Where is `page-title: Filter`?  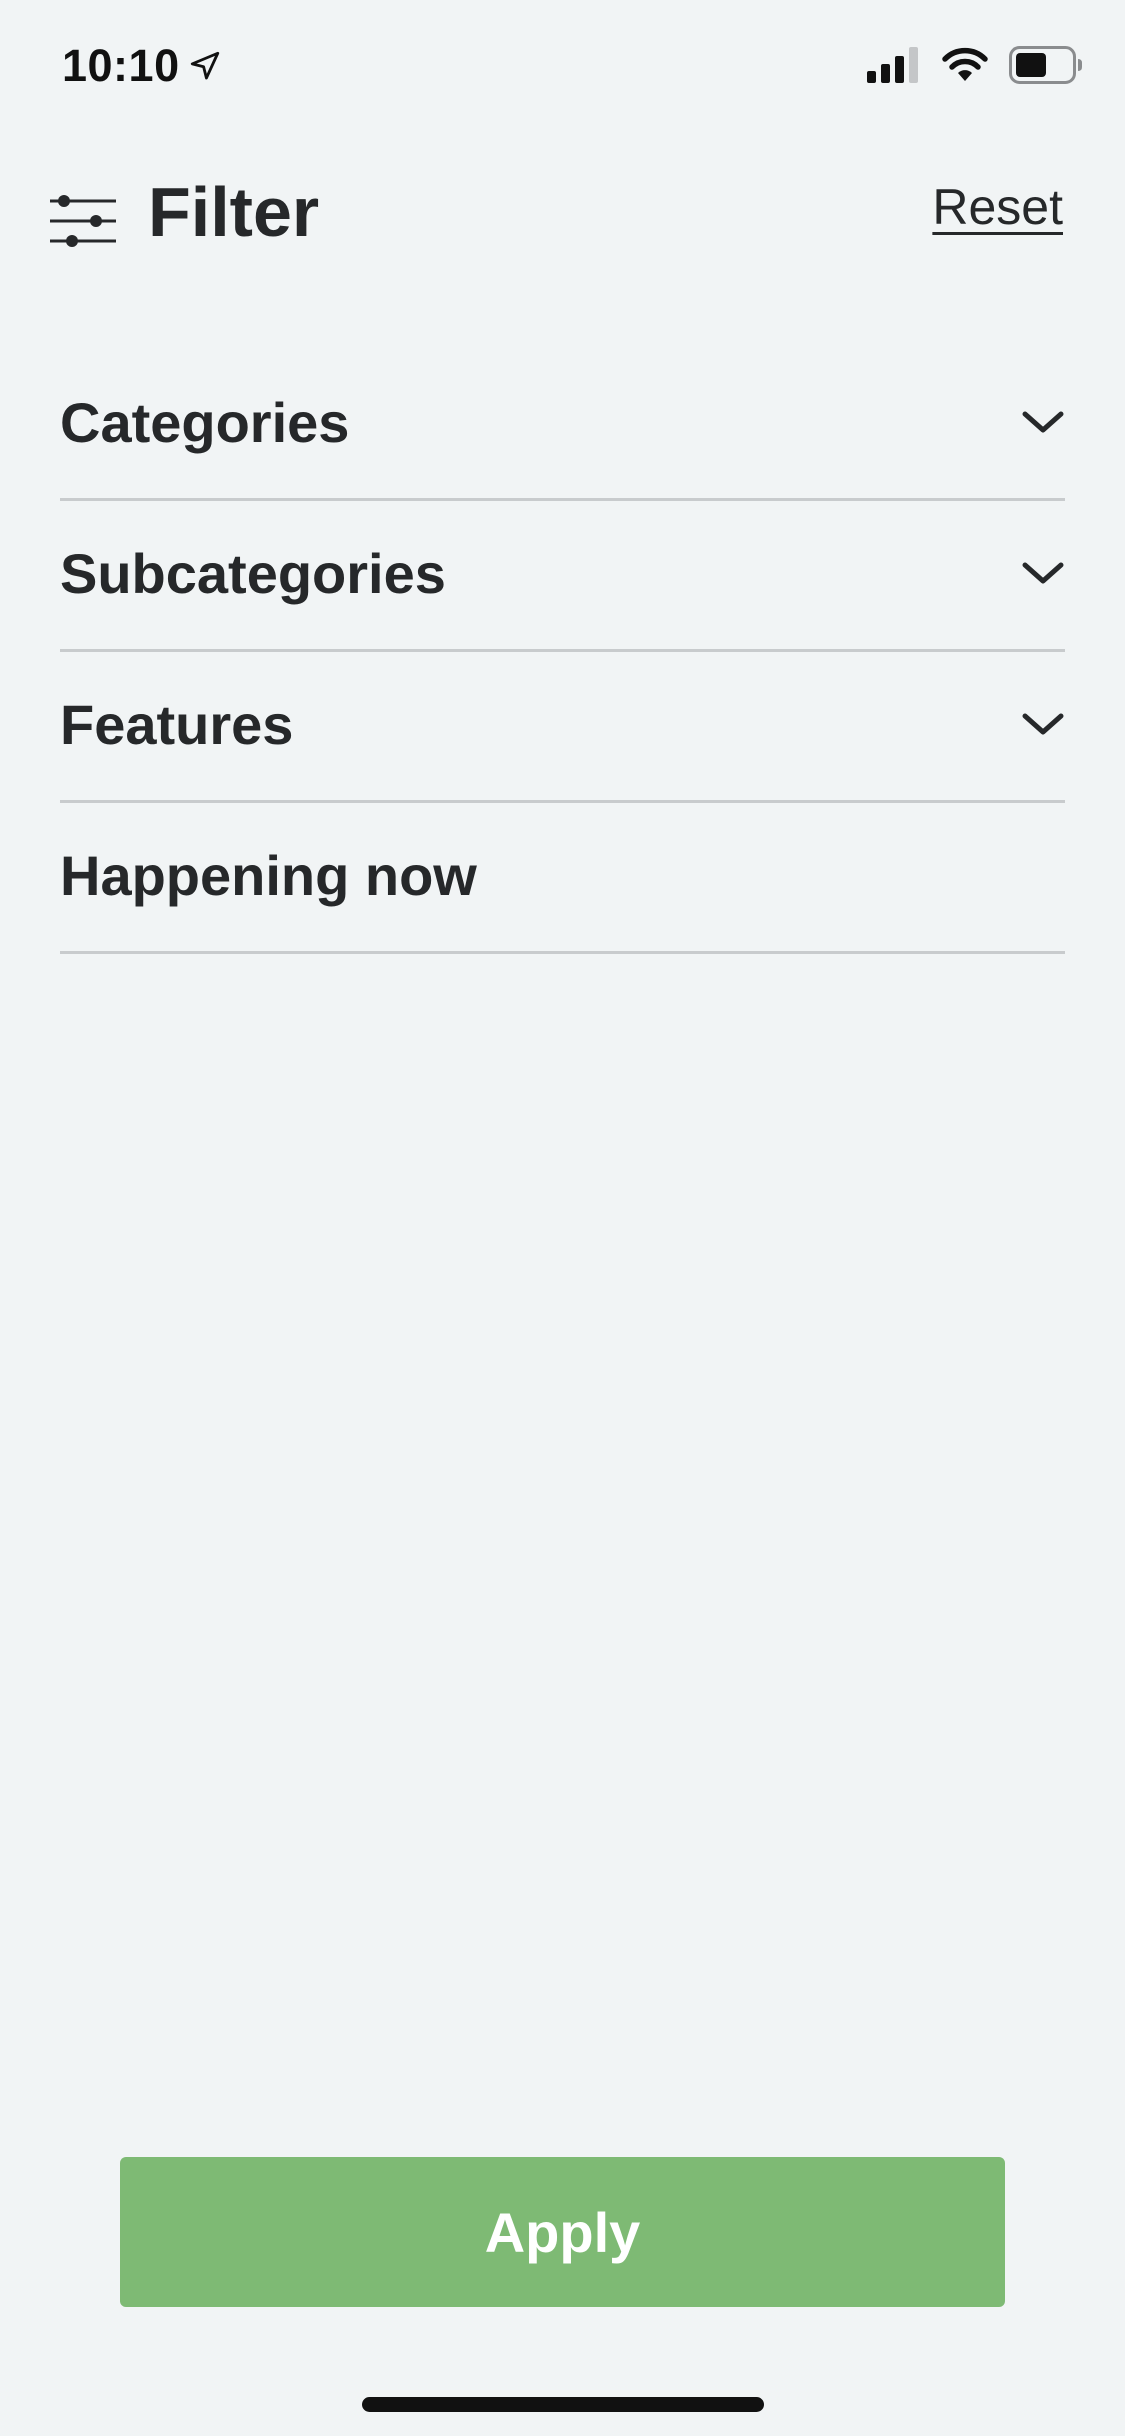 page-title: Filter is located at coordinates (234, 212).